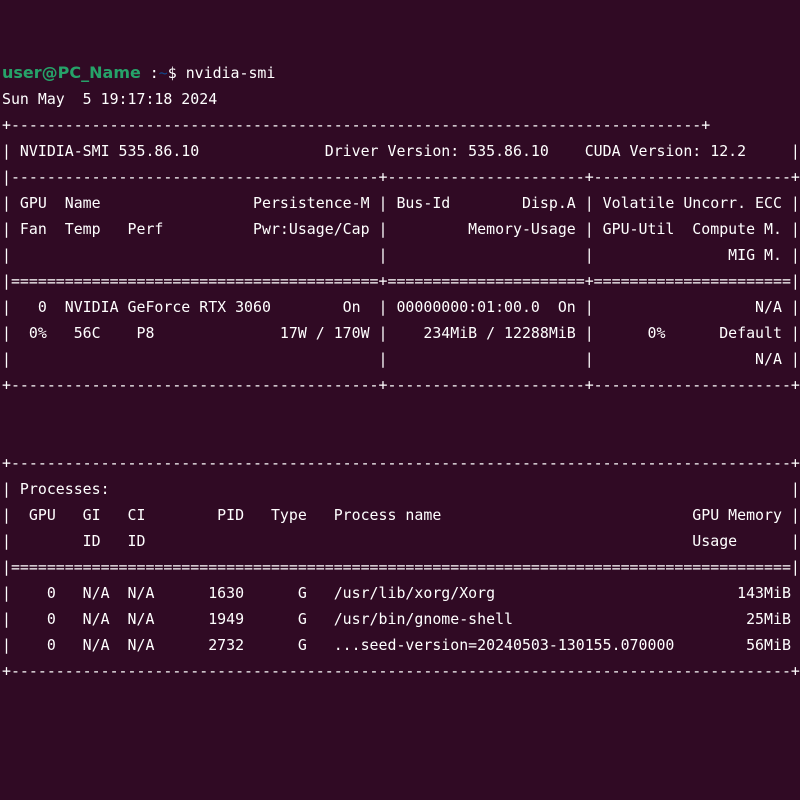 The height and width of the screenshot is (800, 800). I want to click on command-text: nvidia-smi, so click(230, 73).